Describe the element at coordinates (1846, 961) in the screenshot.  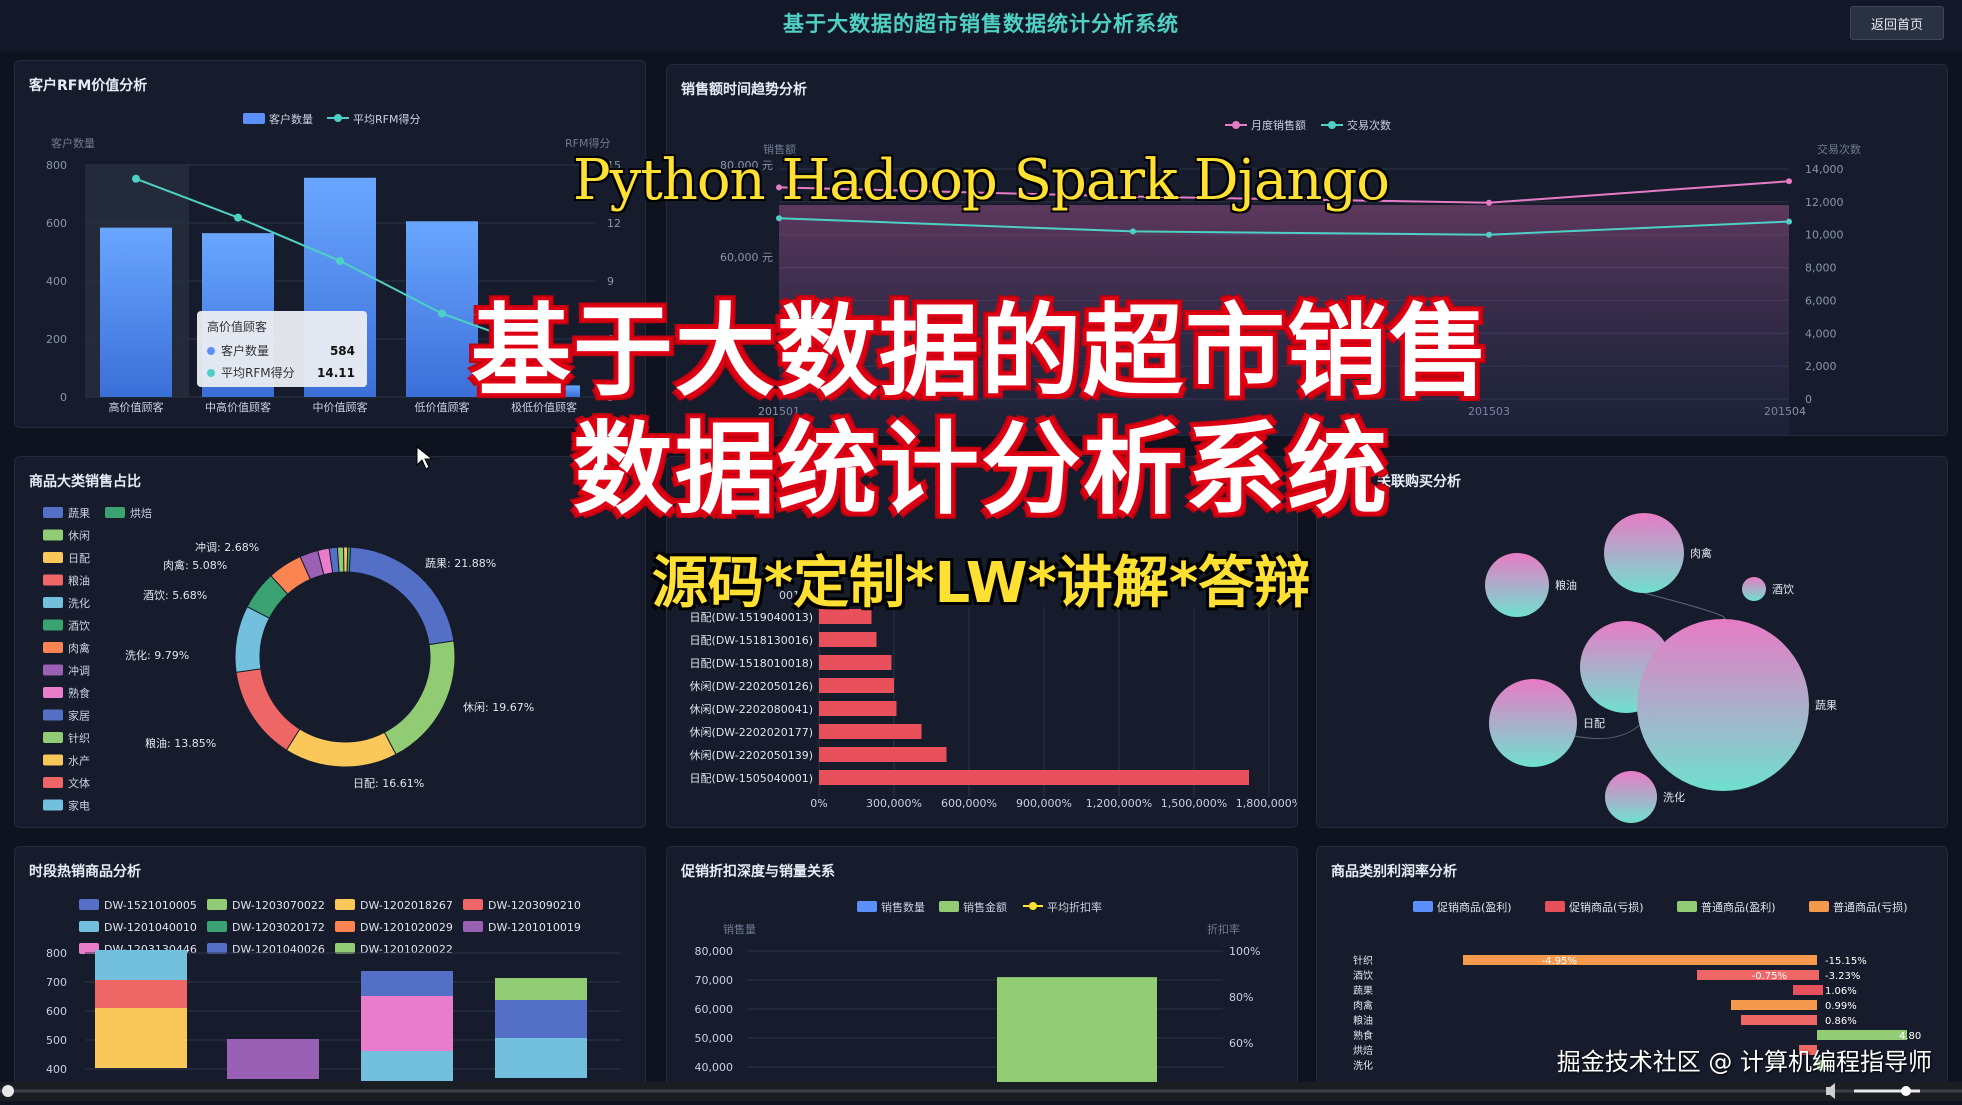
I see `profit-value-label: -15.15%` at that location.